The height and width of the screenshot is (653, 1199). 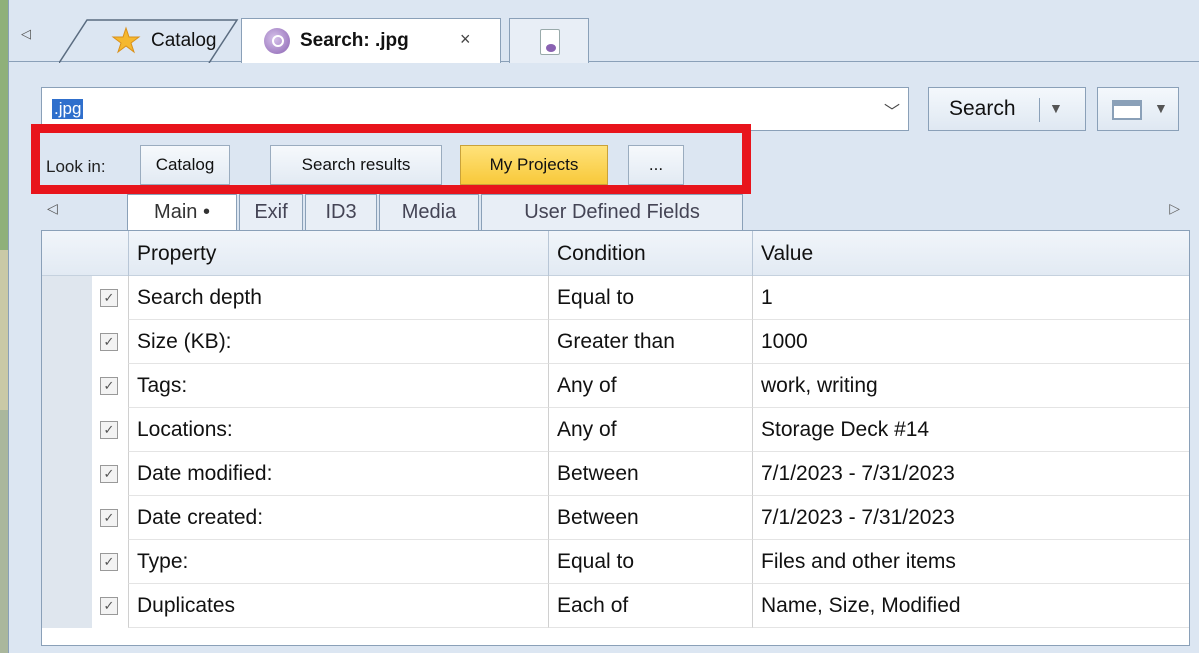 What do you see at coordinates (271, 212) in the screenshot?
I see `tab-exif: Exif` at bounding box center [271, 212].